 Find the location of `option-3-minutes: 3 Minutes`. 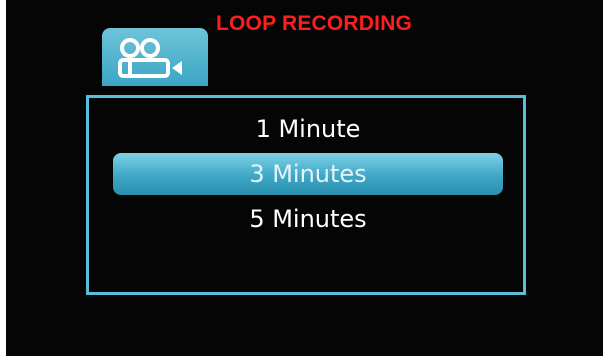

option-3-minutes: 3 Minutes is located at coordinates (308, 174).